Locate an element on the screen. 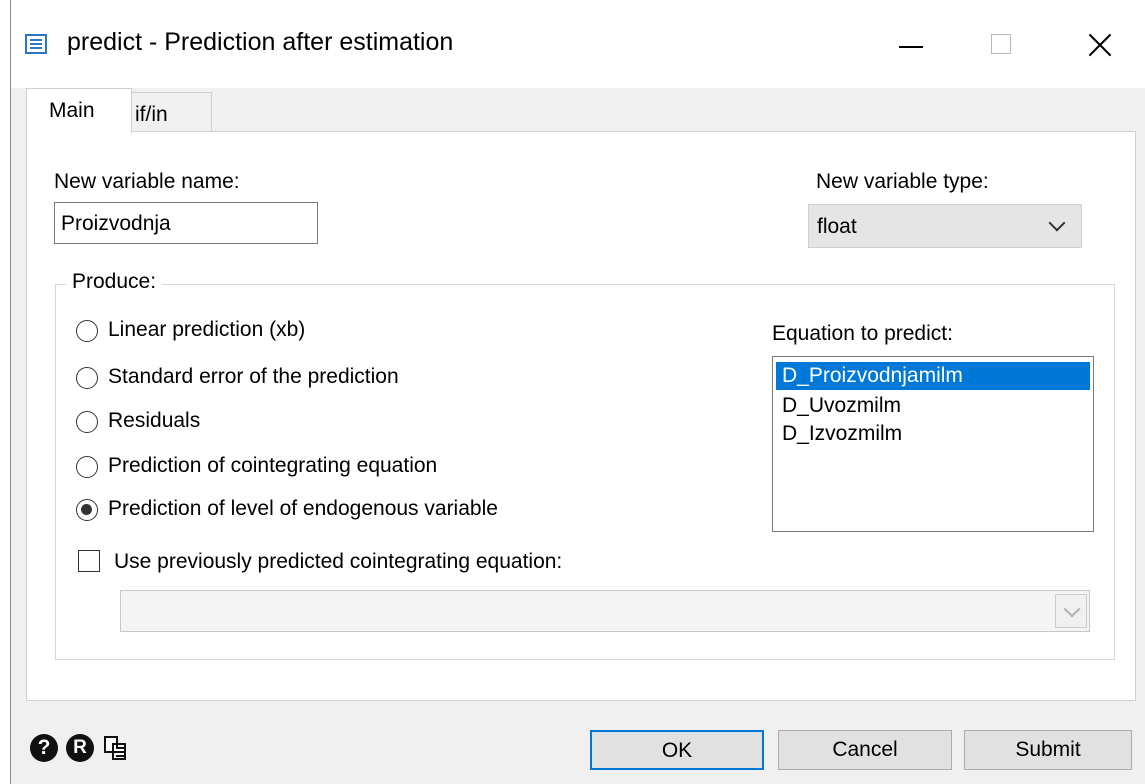  new-variable-name-label: New variable name: is located at coordinates (147, 181).